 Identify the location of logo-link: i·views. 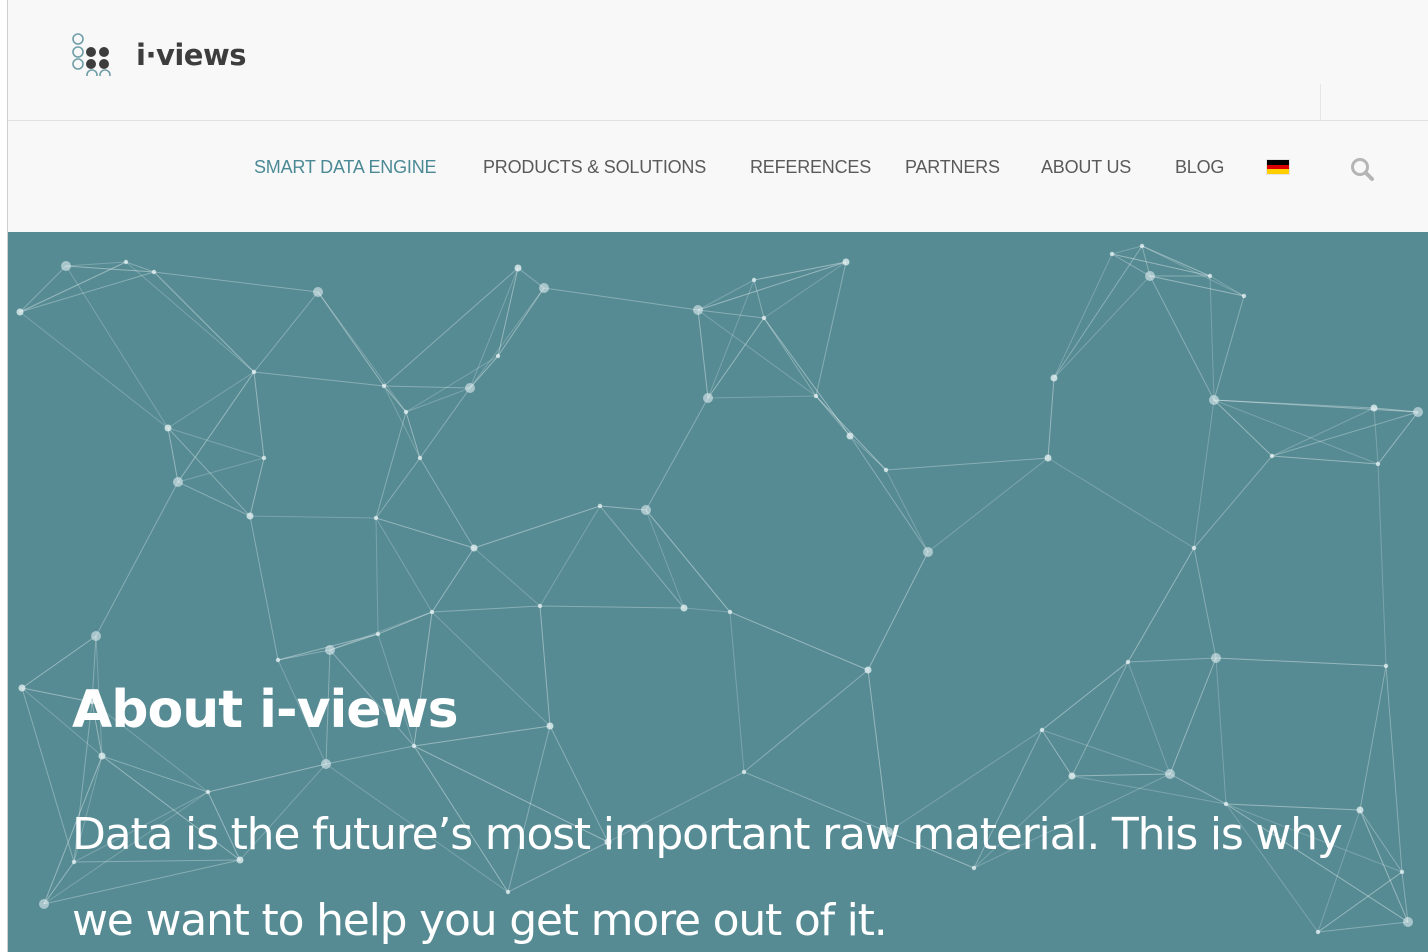
(159, 54).